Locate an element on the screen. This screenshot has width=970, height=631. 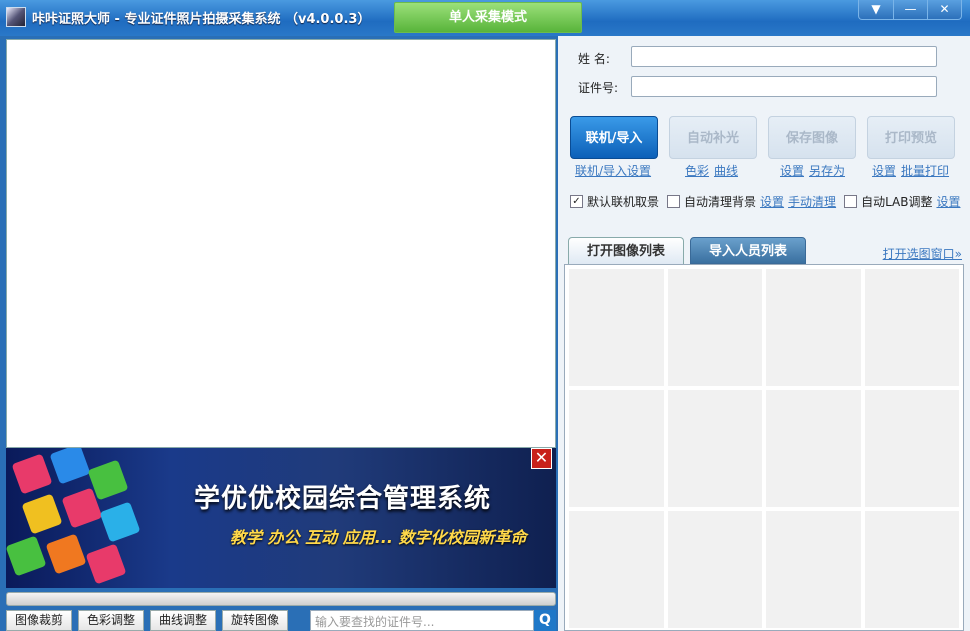
save-as-link: 另存为 is located at coordinates (827, 170).